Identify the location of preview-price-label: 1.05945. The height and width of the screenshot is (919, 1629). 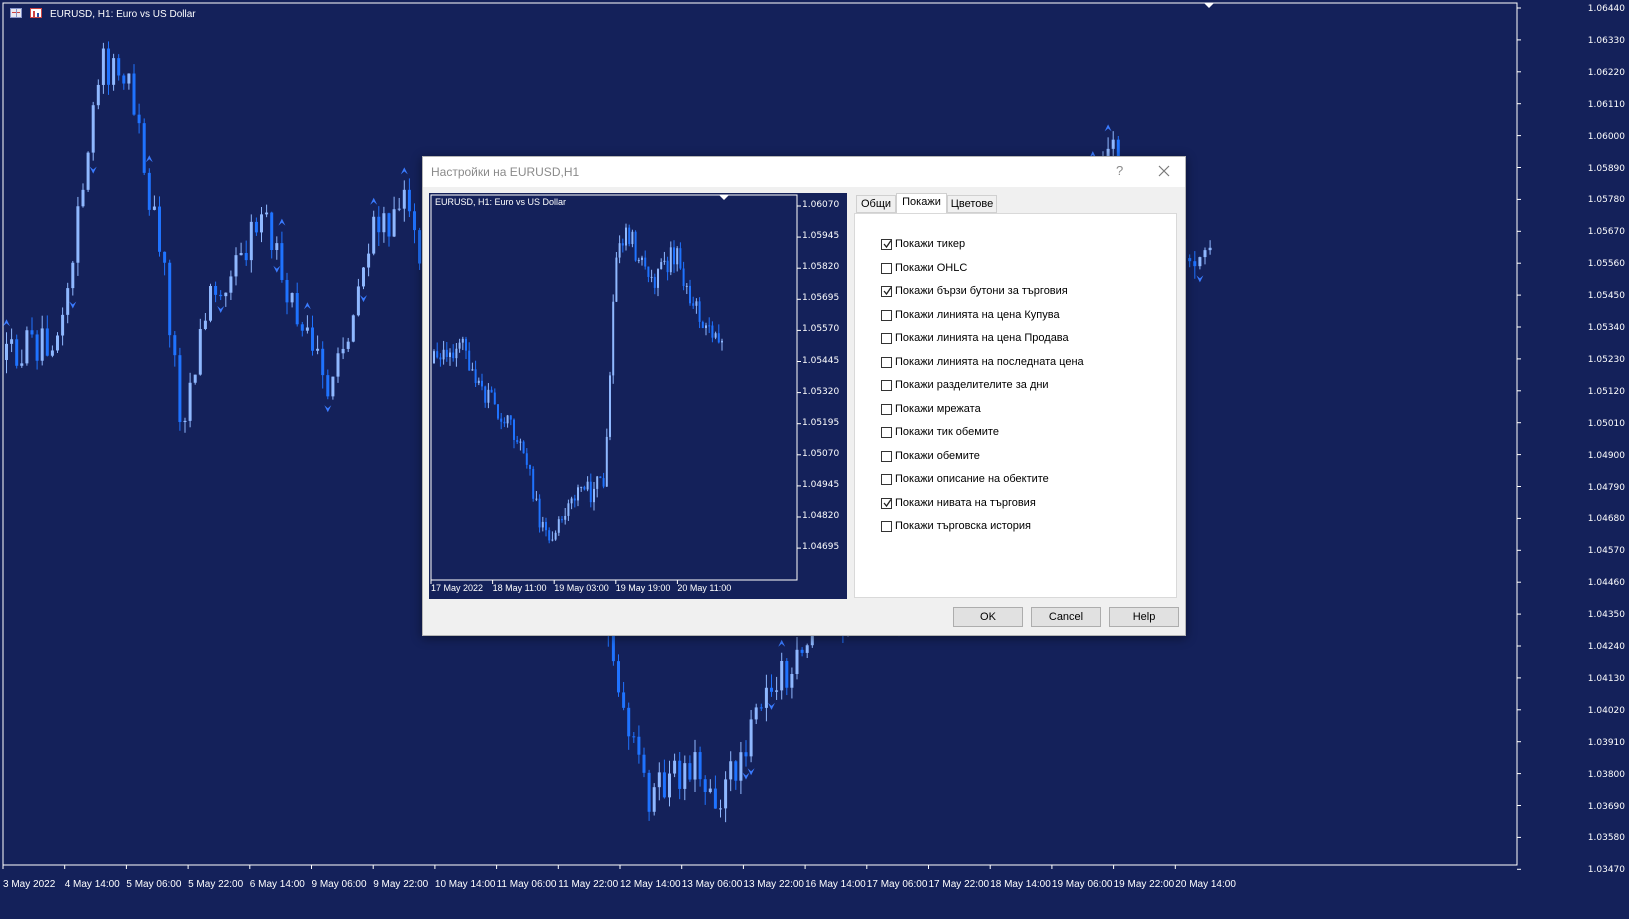
(821, 236).